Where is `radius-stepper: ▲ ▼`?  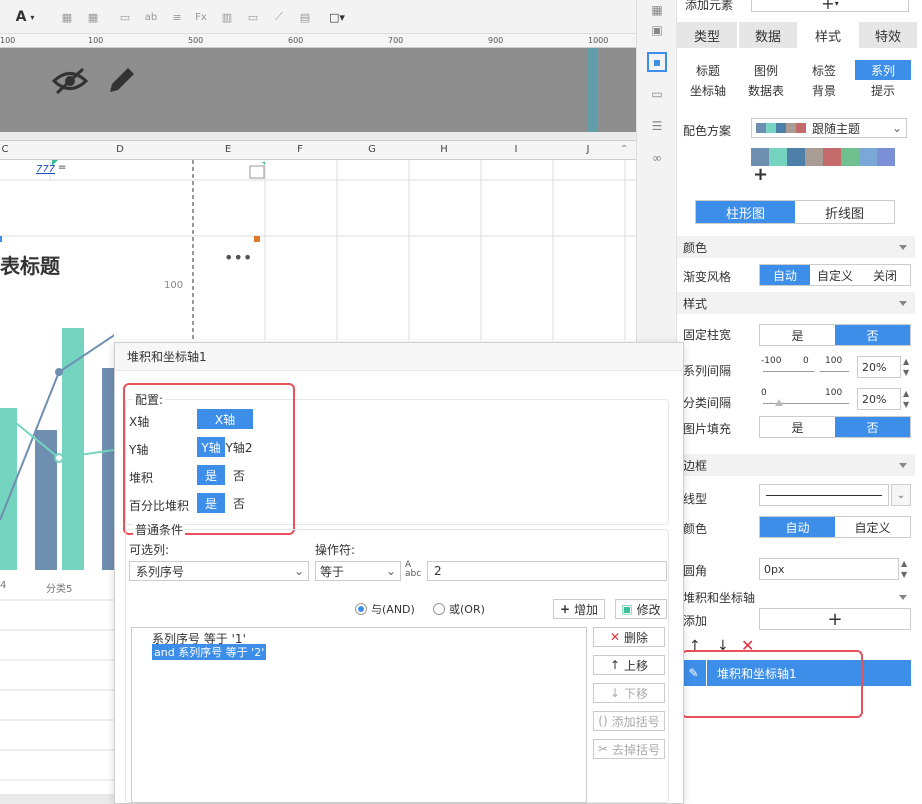
radius-stepper: ▲ ▼ is located at coordinates (904, 569).